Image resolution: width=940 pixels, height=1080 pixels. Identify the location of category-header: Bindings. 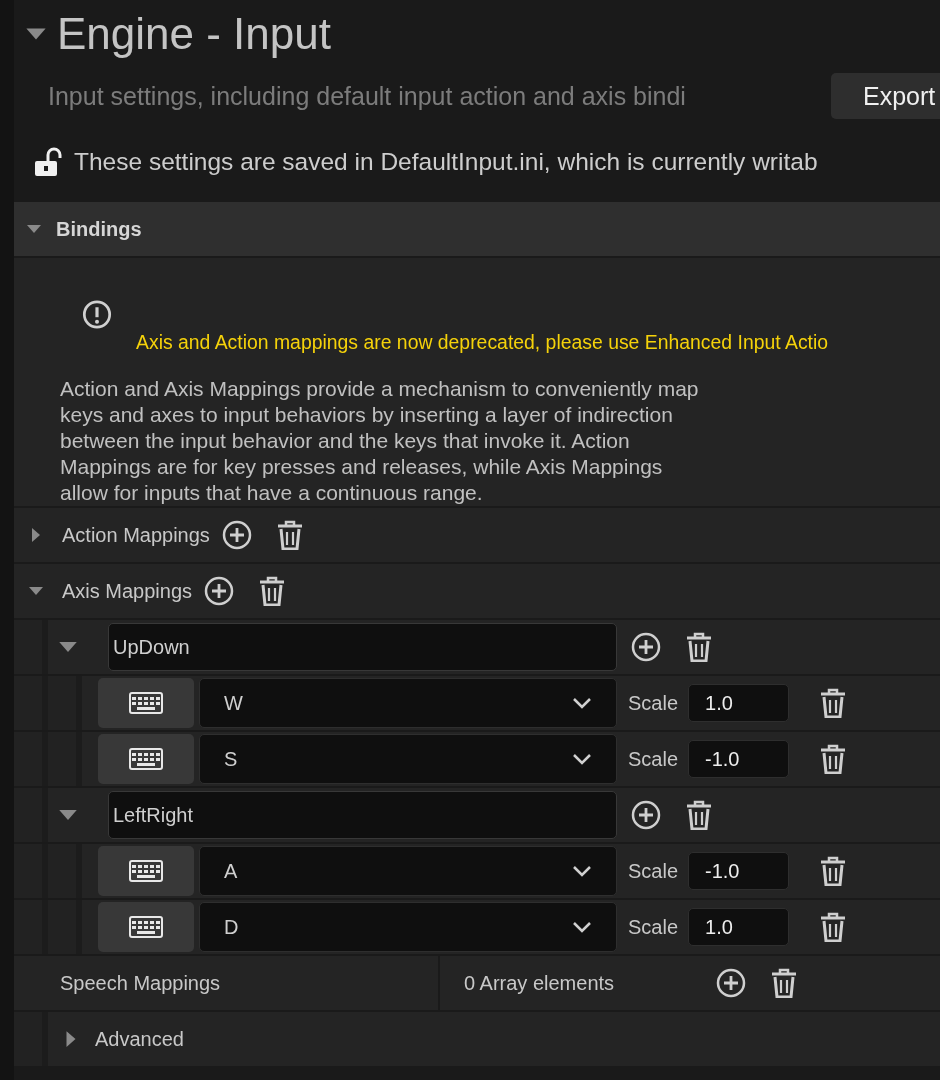
(477, 229).